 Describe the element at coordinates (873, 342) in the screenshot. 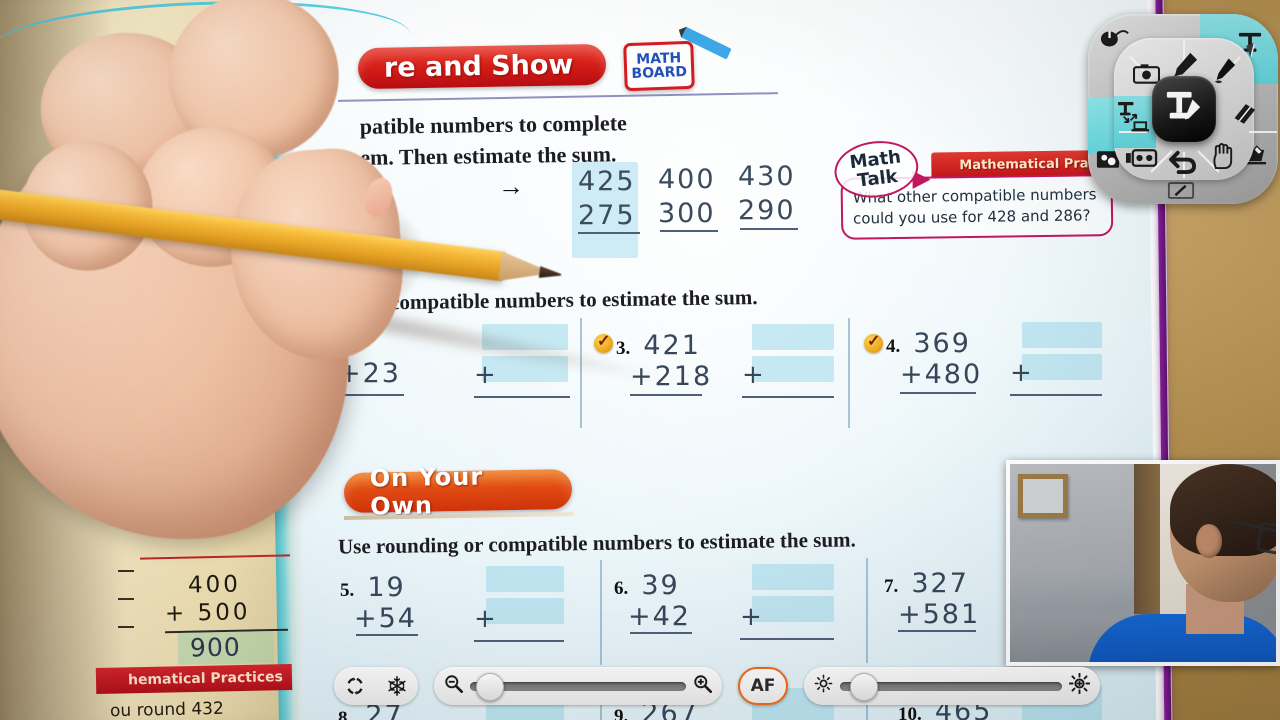

I see `problem-4-check-icon` at that location.